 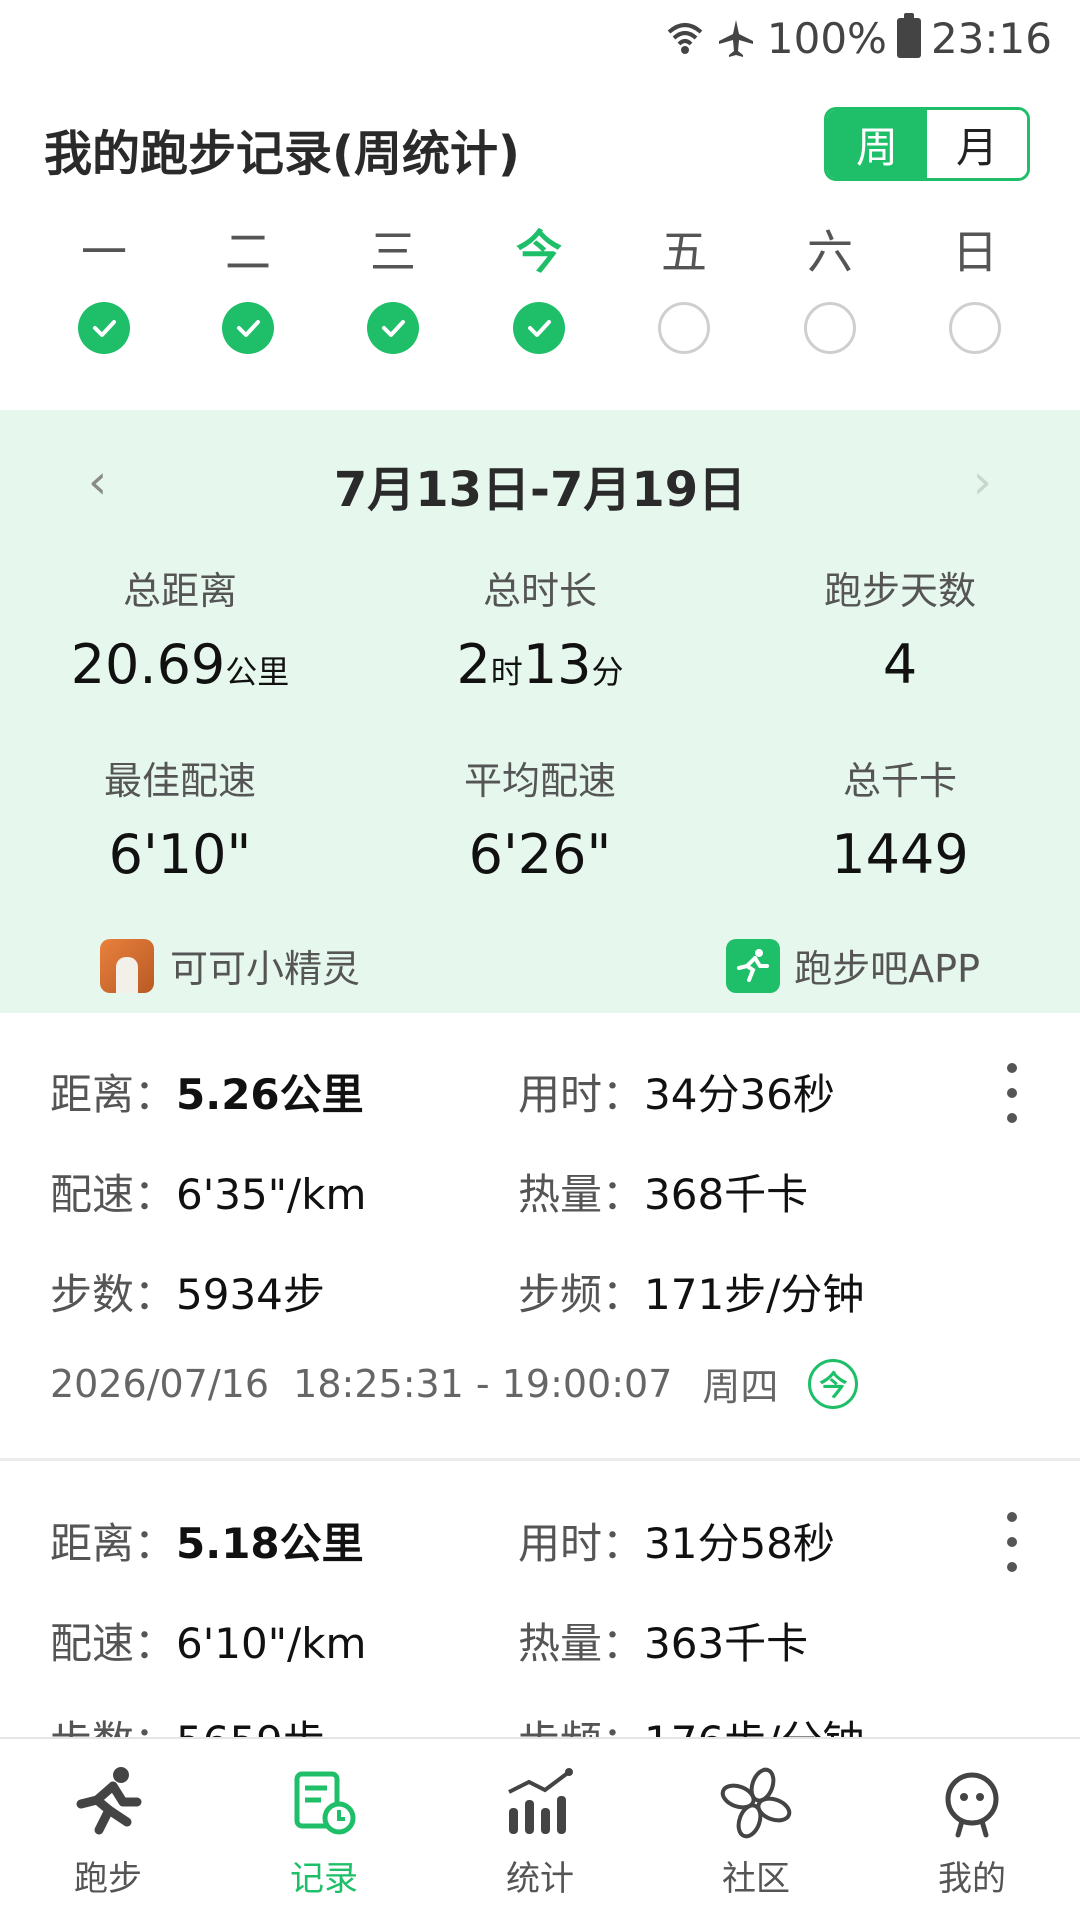 I want to click on record-timeline: 2026/07/16 18:25:31 - 19:00:07 周四 今, so click(x=454, y=1383).